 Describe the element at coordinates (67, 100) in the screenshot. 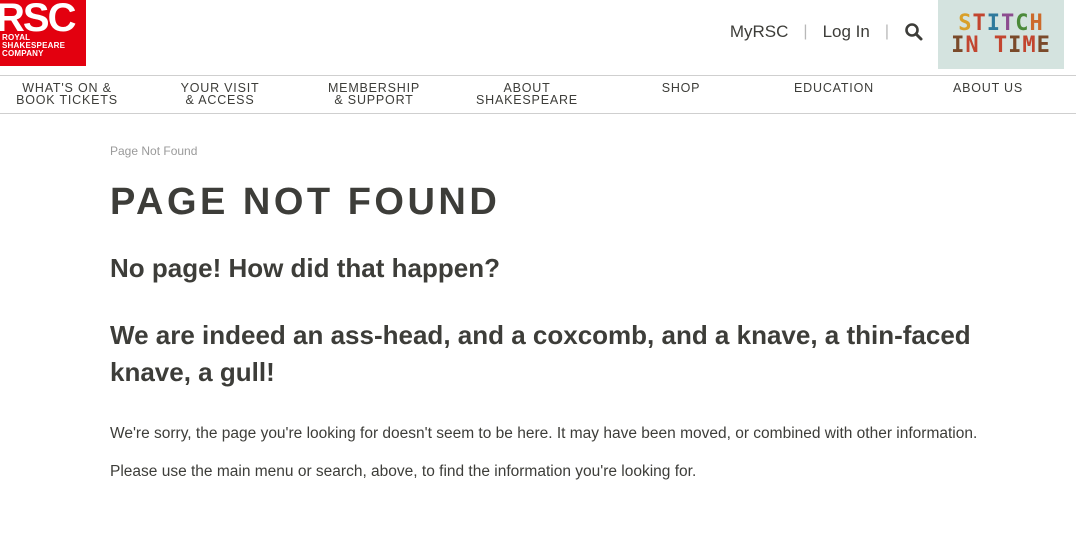

I see `nav-label: BOOK TICKETS` at that location.